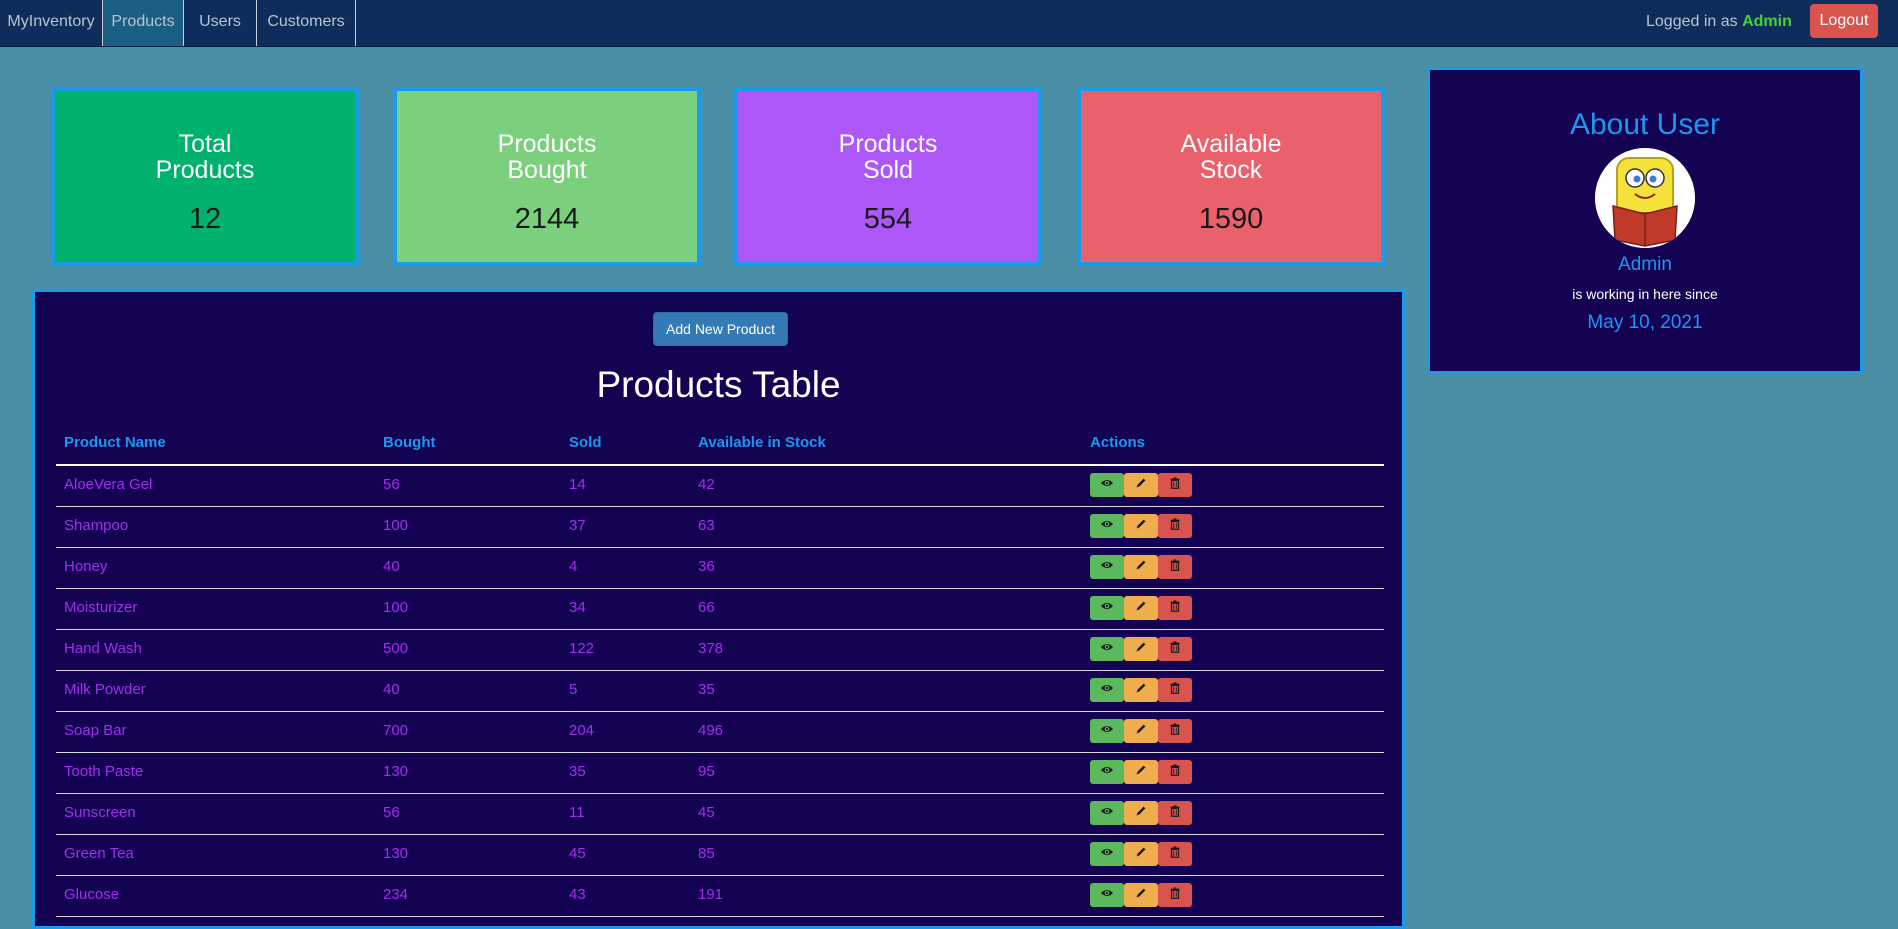  I want to click on cell-available-in-stock: 378, so click(711, 648).